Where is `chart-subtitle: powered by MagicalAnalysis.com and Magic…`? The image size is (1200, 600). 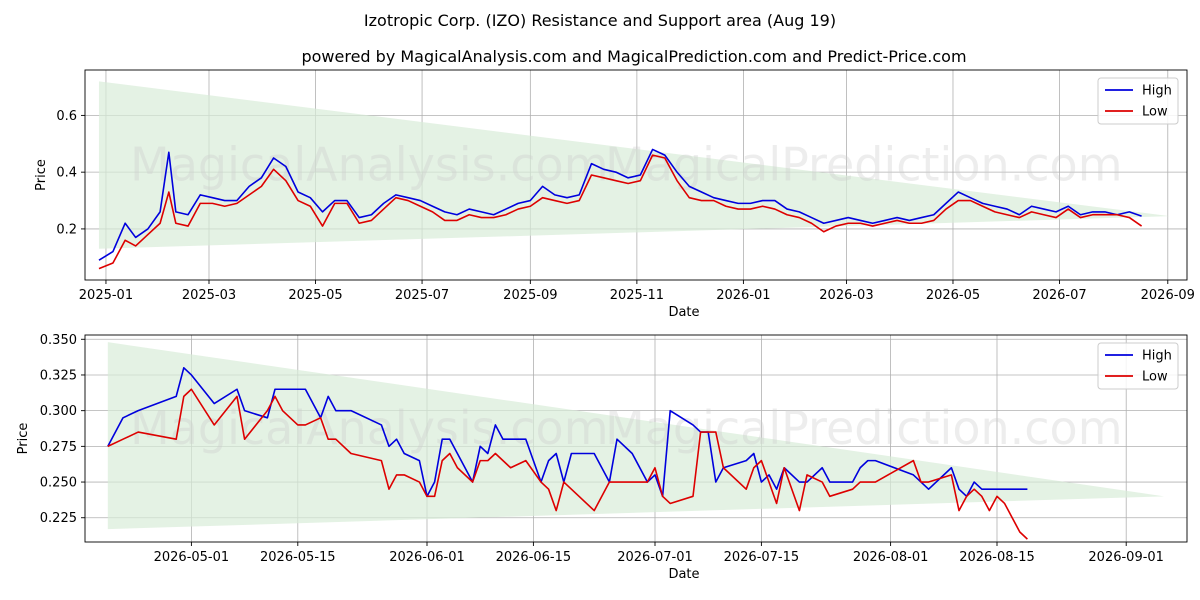 chart-subtitle: powered by MagicalAnalysis.com and Magic… is located at coordinates (633, 56).